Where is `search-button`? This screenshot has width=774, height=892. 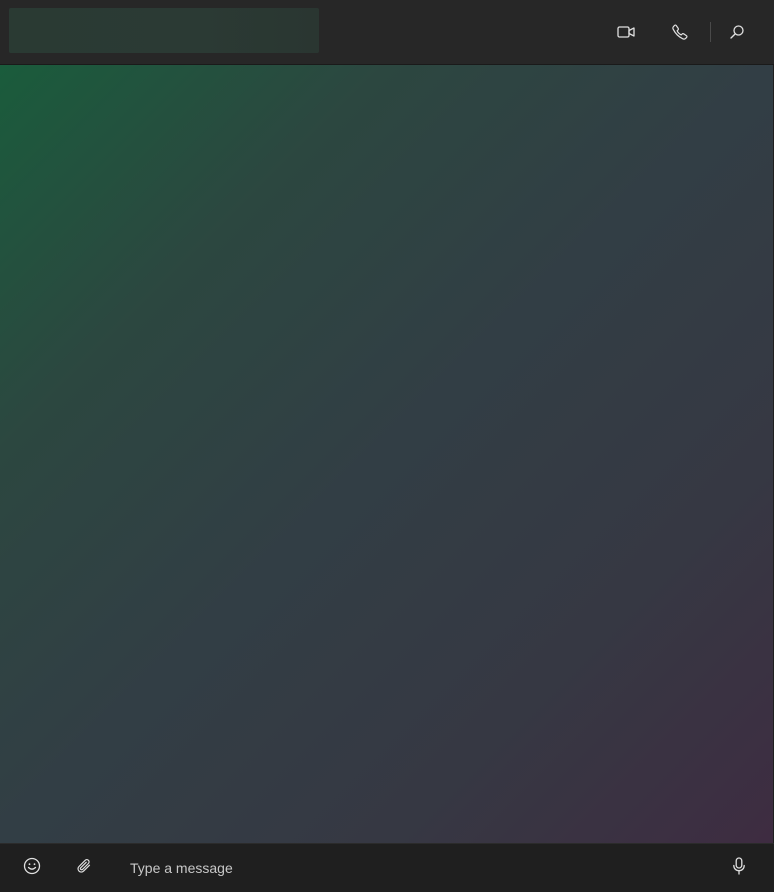 search-button is located at coordinates (737, 32).